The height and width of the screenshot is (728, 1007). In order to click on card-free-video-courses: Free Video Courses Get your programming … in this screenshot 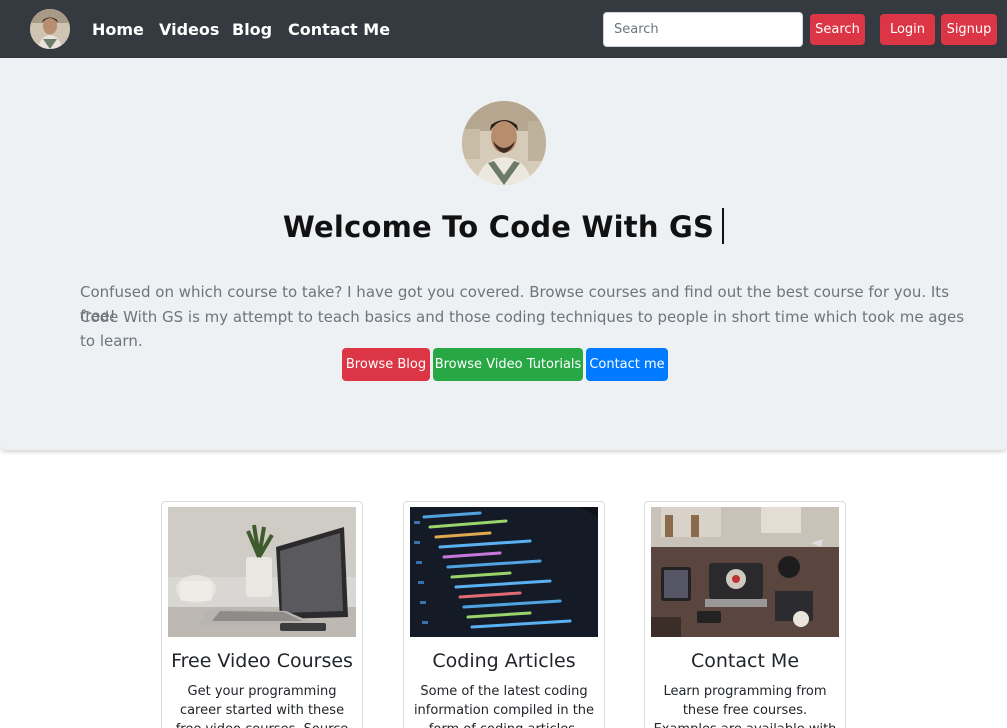, I will do `click(262, 614)`.